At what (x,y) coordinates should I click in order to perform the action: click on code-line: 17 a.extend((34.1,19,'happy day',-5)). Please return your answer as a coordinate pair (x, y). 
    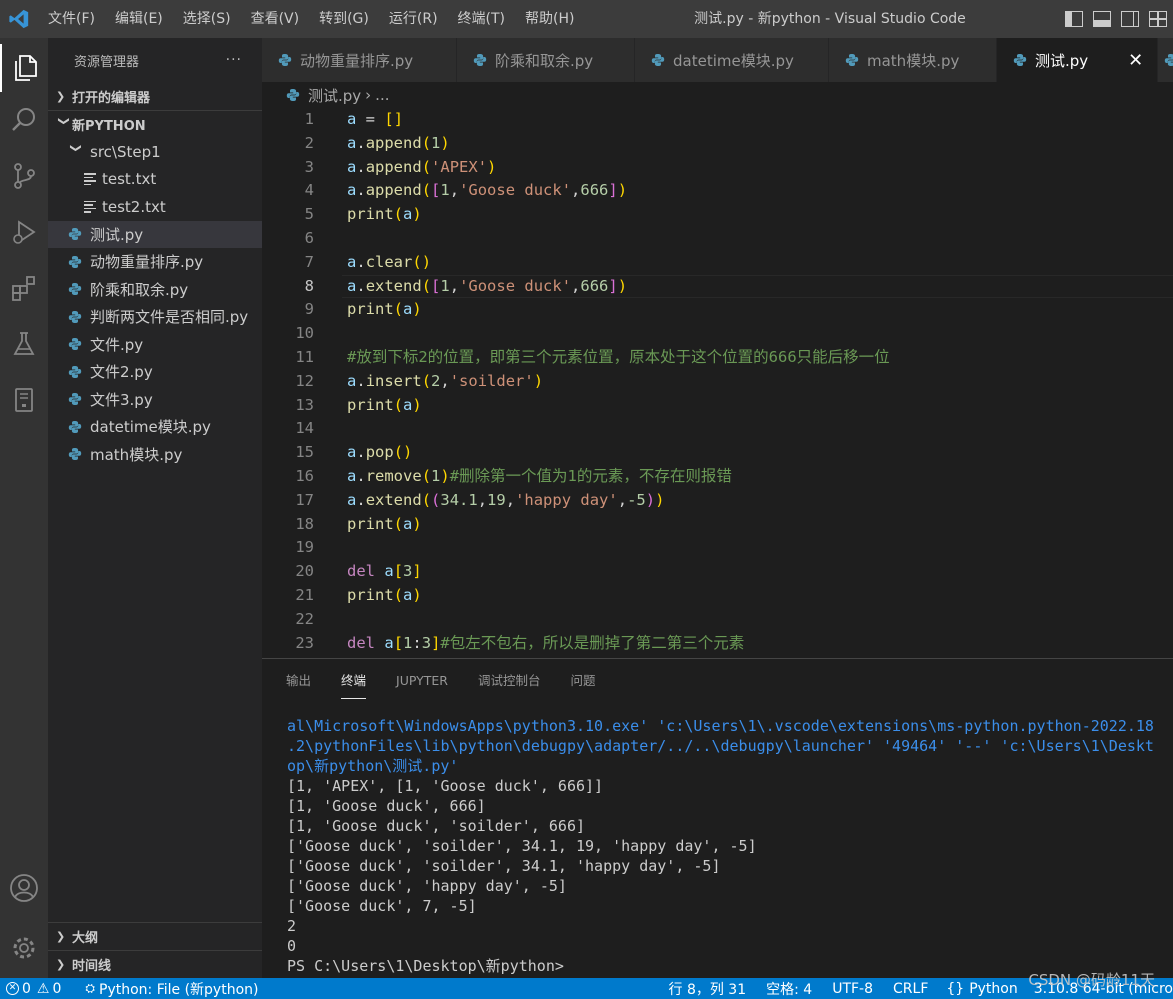
    Looking at the image, I should click on (717, 501).